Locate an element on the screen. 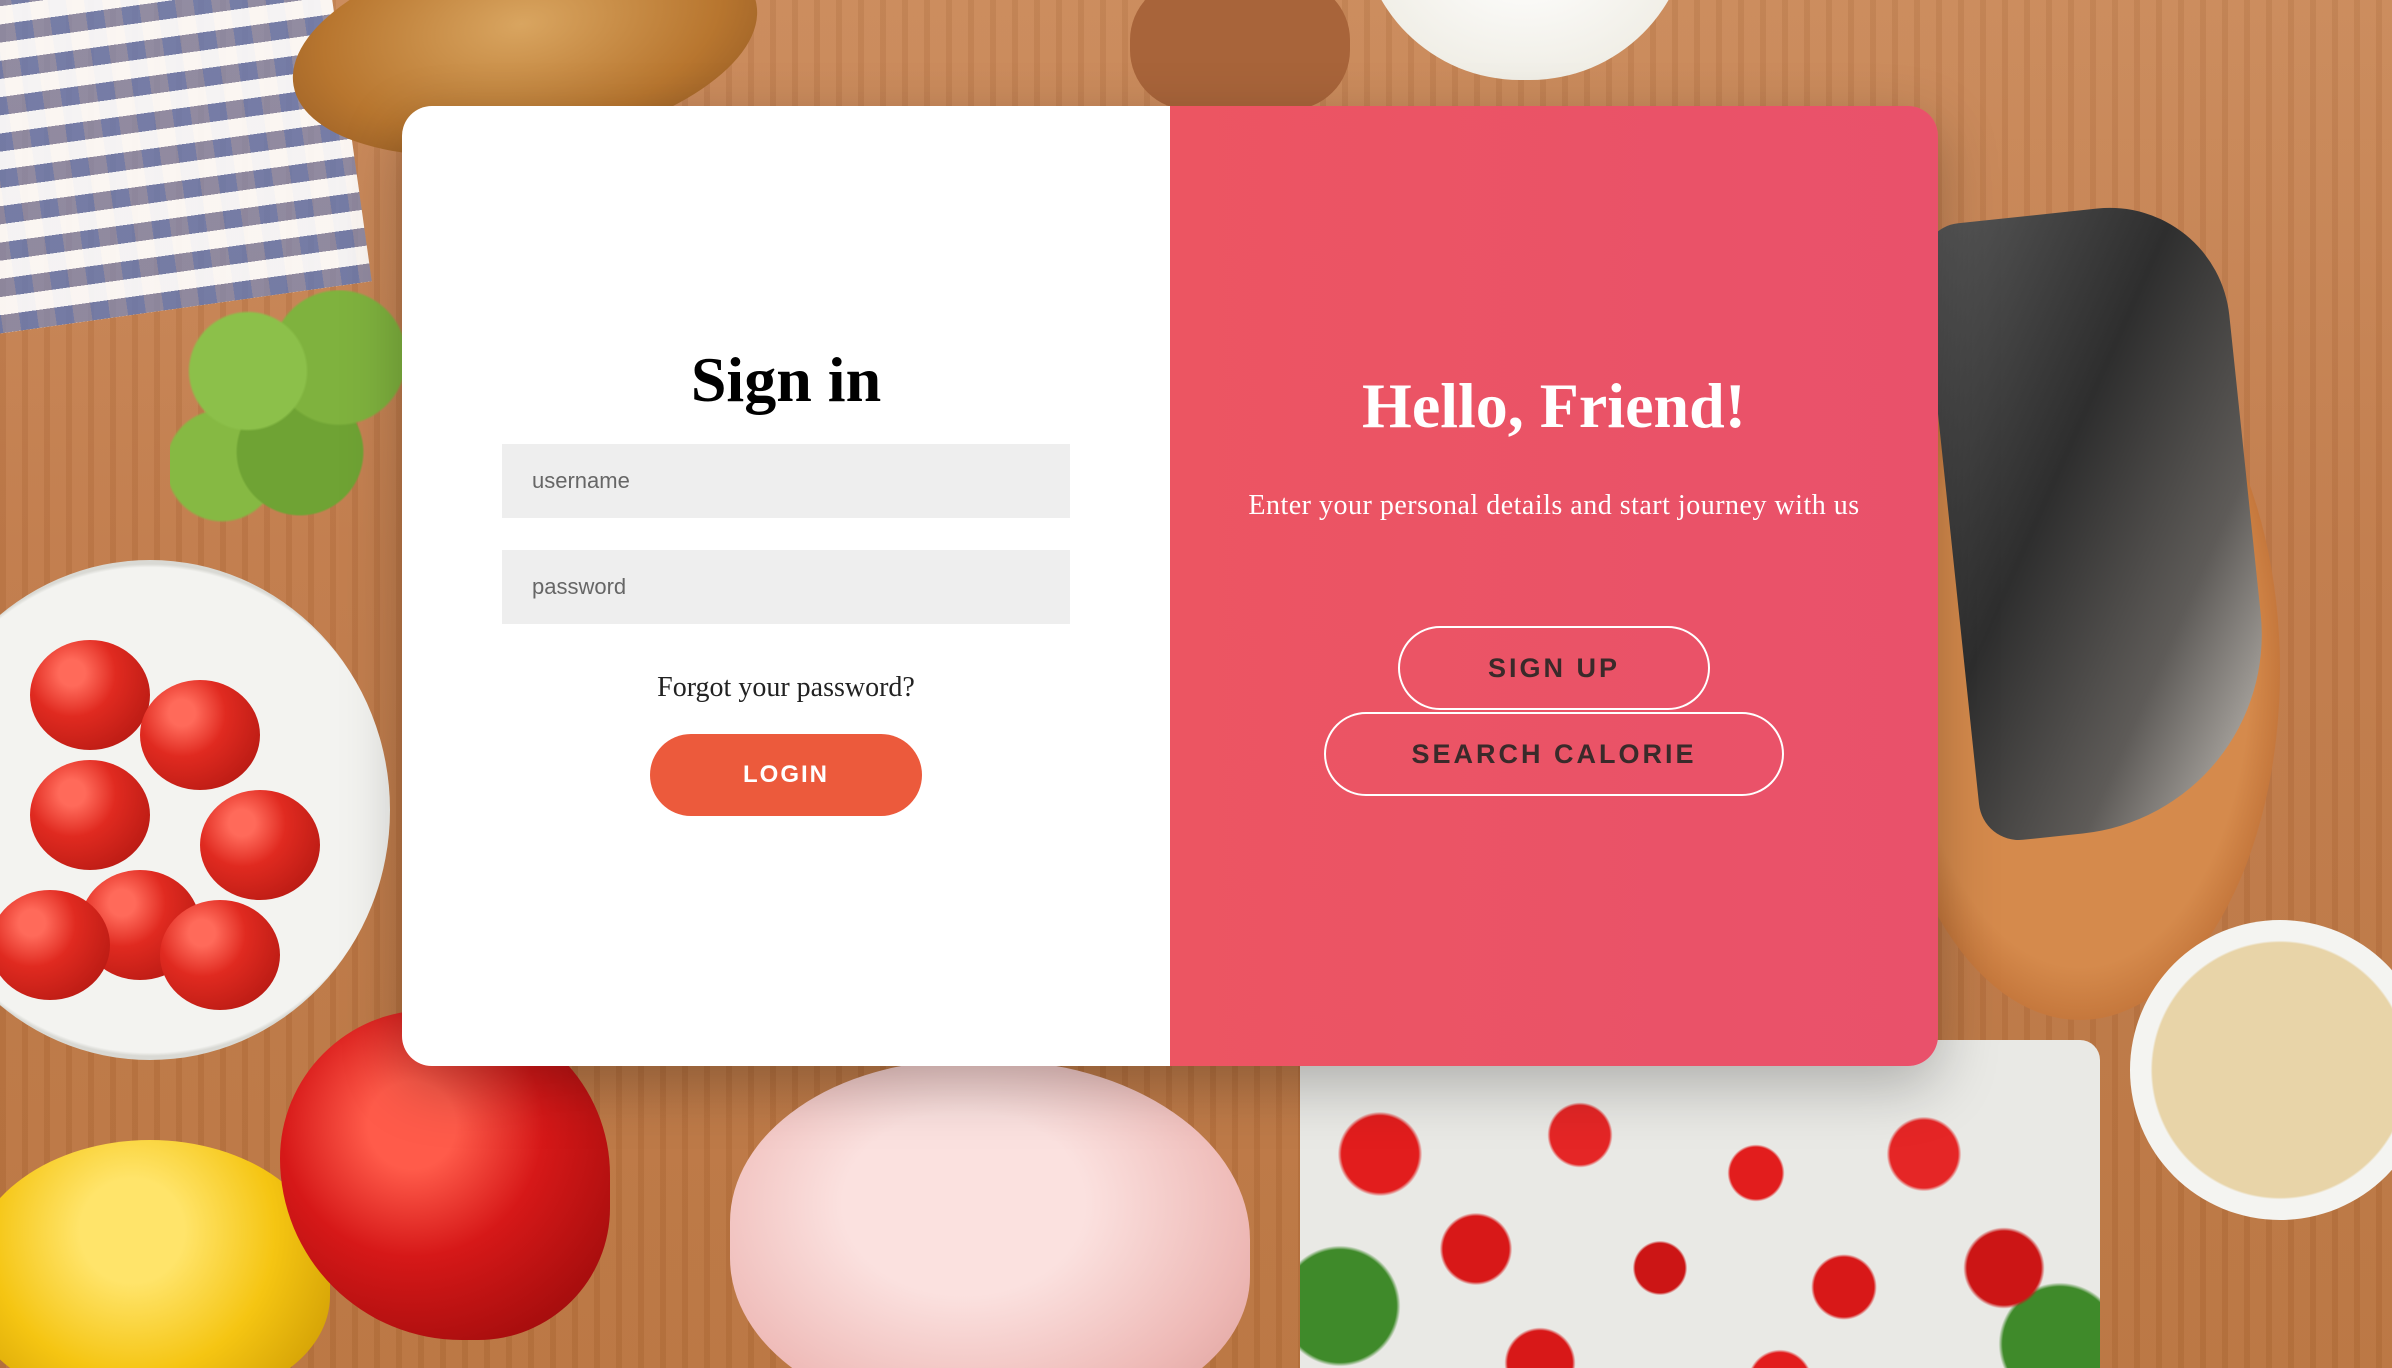 This screenshot has height=1368, width=2392. strawberries-image is located at coordinates (1700, 1204).